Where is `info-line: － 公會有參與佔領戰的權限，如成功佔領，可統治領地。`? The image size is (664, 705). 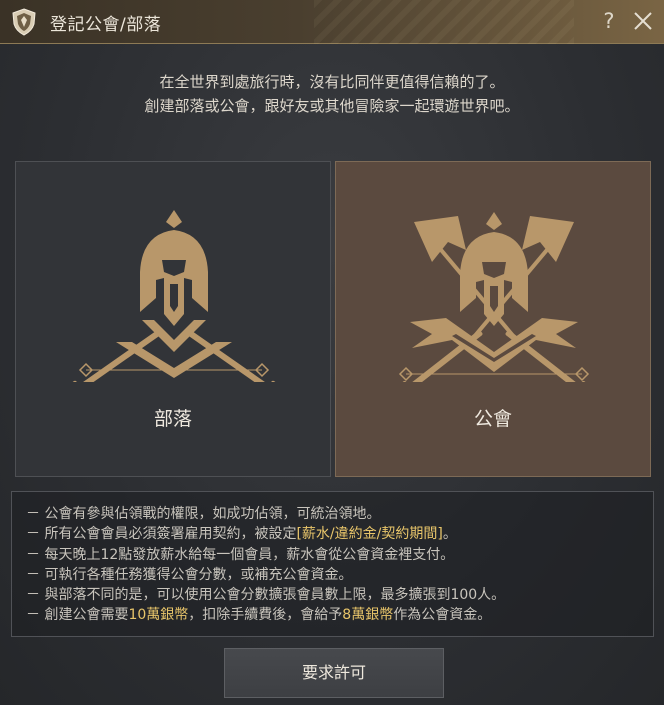 info-line: － 公會有參與佔領戰的權限，如成功佔領，可統治領地。 is located at coordinates (203, 514).